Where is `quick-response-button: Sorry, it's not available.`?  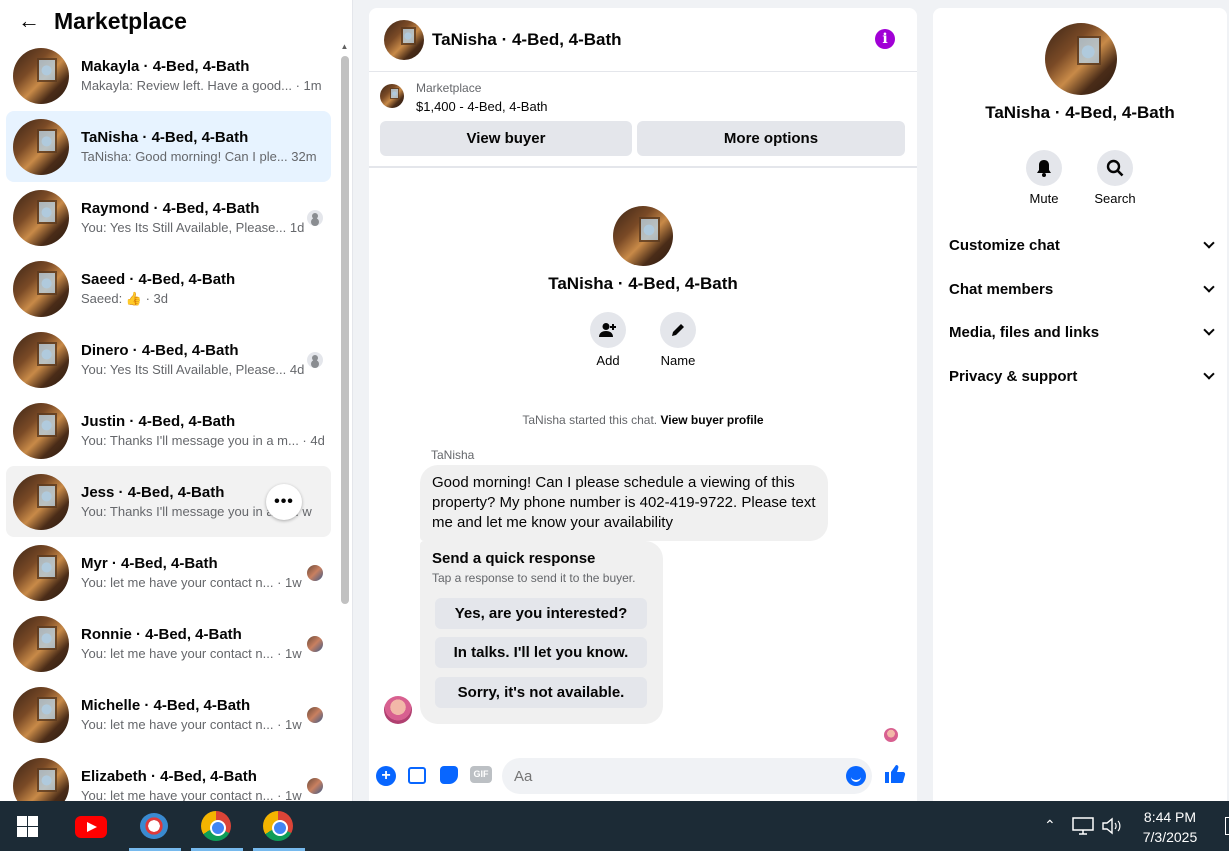
quick-response-button: Sorry, it's not available. is located at coordinates (541, 692).